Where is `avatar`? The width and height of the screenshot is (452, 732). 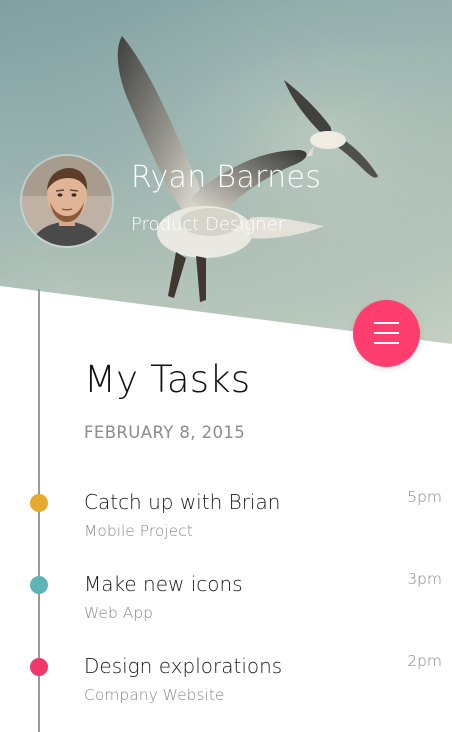 avatar is located at coordinates (67, 201).